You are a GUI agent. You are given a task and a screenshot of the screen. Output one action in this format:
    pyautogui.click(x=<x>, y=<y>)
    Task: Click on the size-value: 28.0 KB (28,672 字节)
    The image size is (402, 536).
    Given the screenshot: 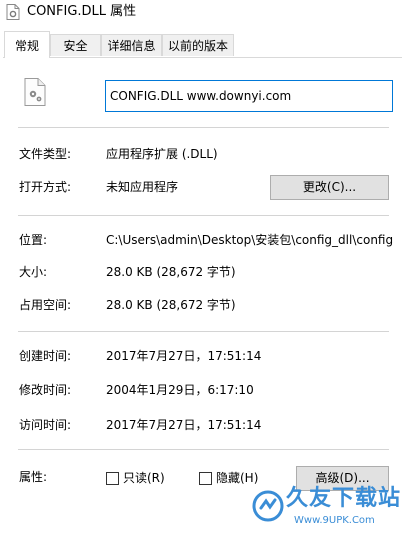 What is the action you would take?
    pyautogui.click(x=171, y=272)
    